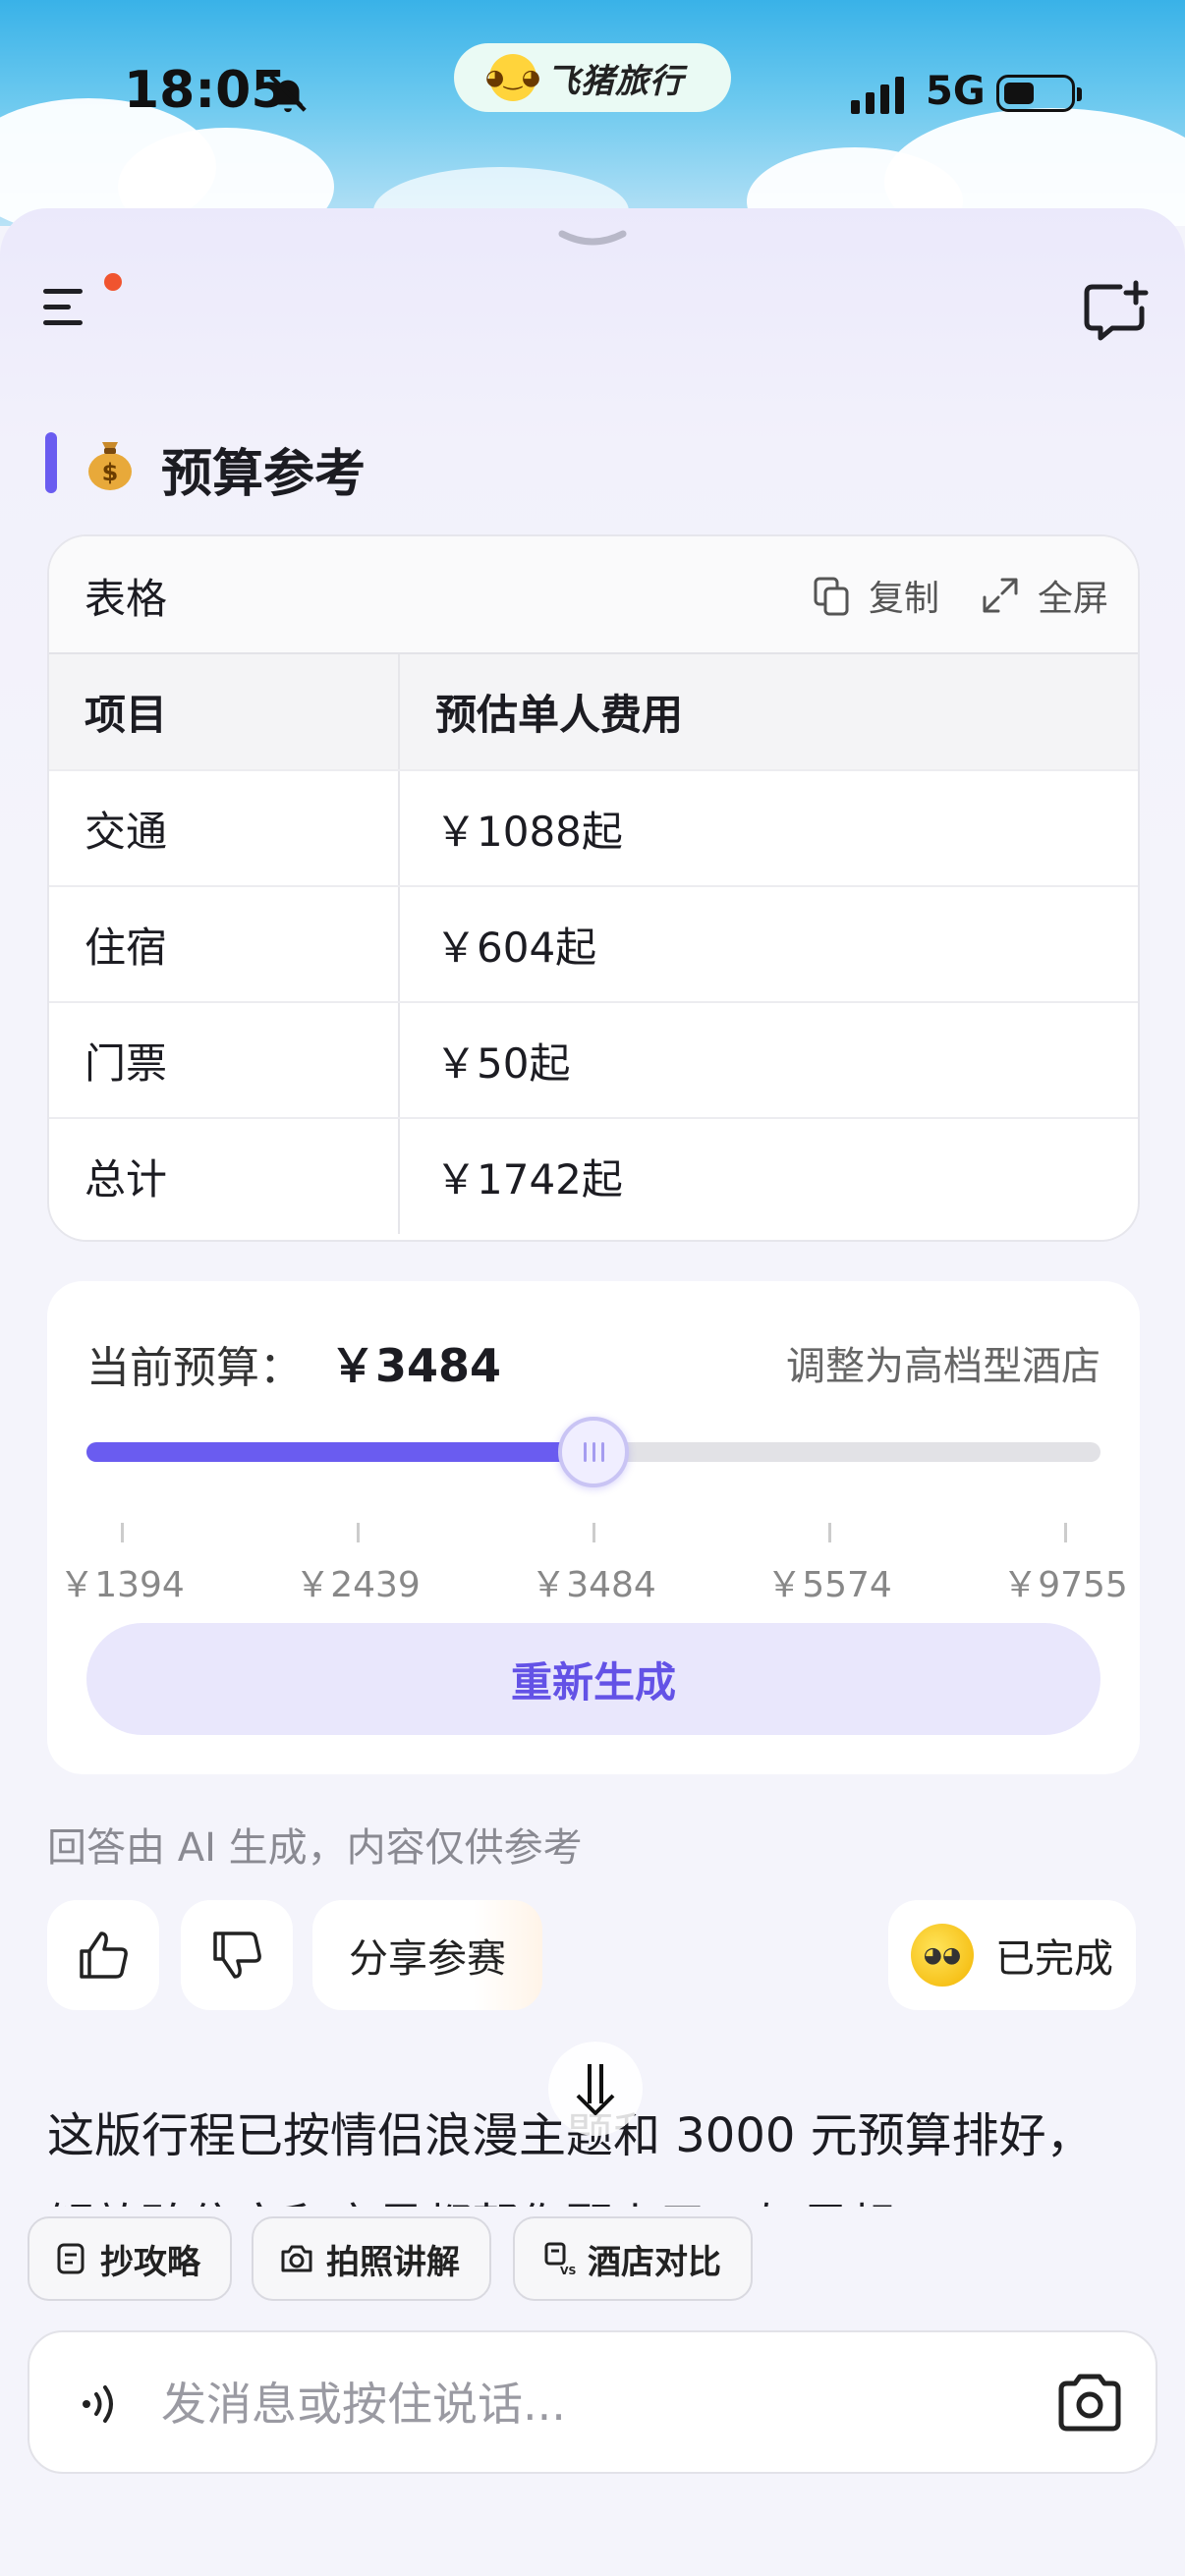 The image size is (1185, 2576). I want to click on slider-tick-label: ￥5574, so click(829, 1581).